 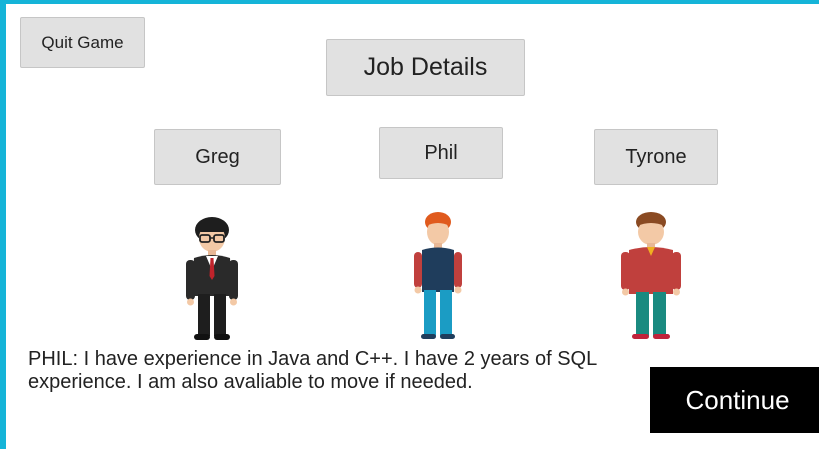 What do you see at coordinates (212, 278) in the screenshot?
I see `businessman-avatar-icon` at bounding box center [212, 278].